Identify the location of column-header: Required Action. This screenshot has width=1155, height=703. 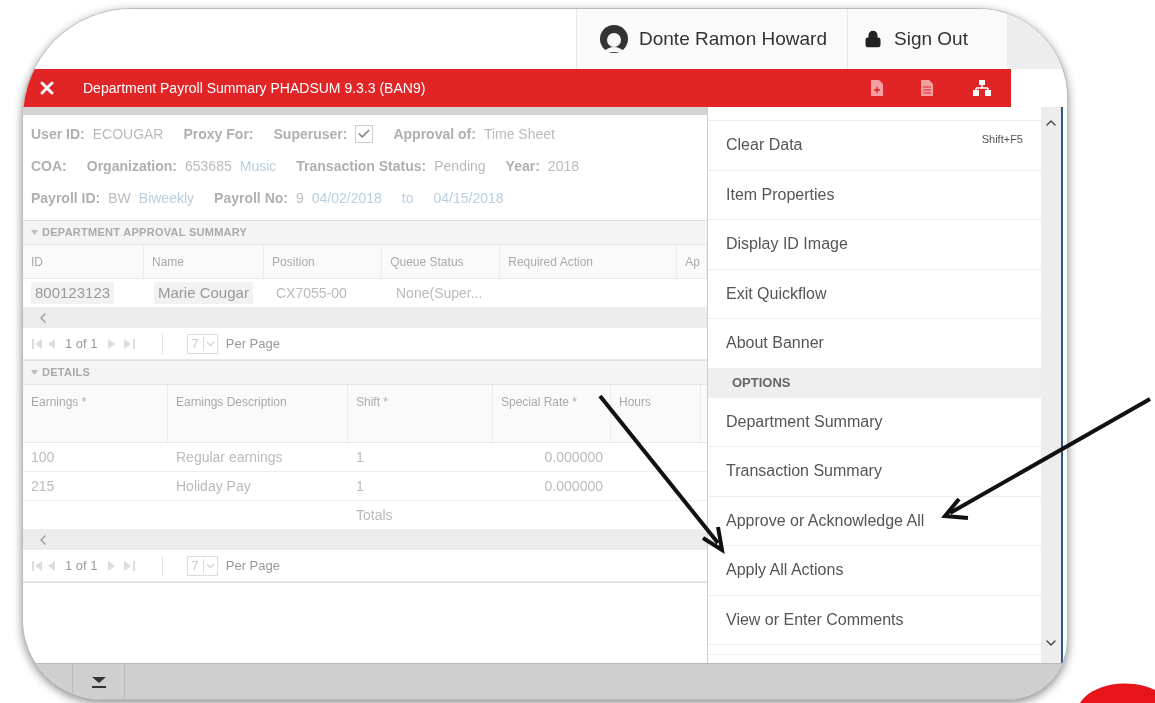
(589, 261).